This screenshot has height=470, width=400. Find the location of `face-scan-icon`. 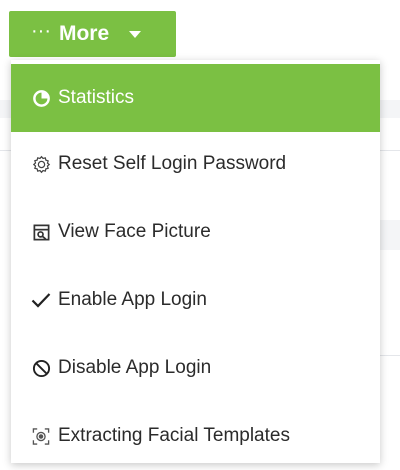

face-scan-icon is located at coordinates (41, 436).